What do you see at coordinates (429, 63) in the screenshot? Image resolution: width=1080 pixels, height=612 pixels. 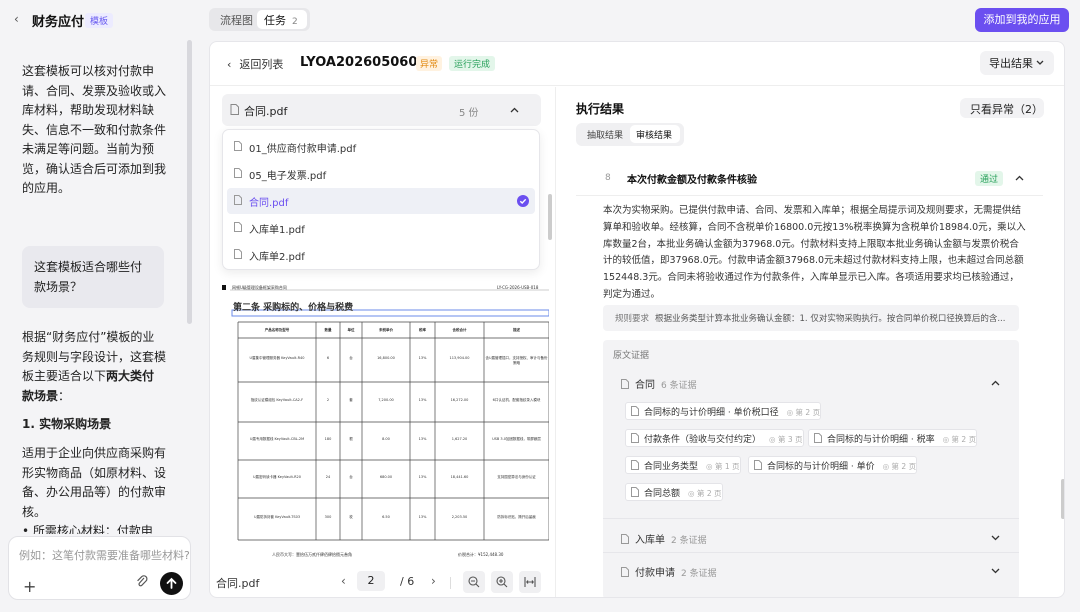 I see `abnormal-badge: 异常` at bounding box center [429, 63].